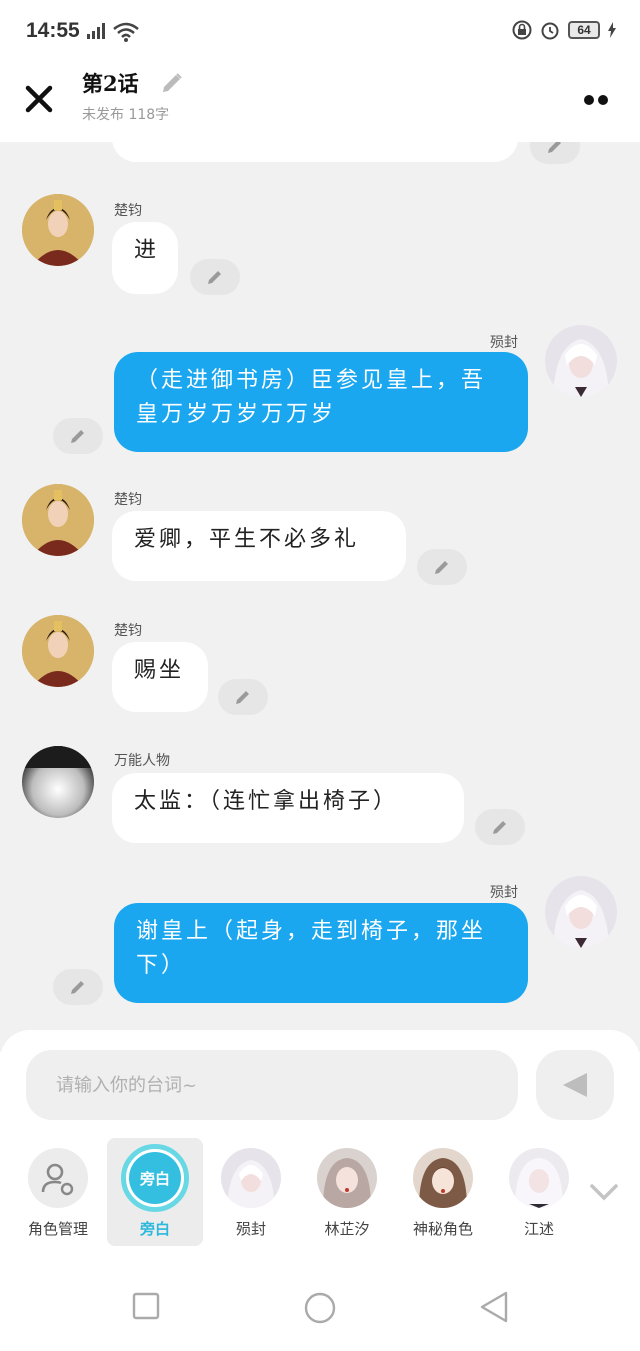 The width and height of the screenshot is (640, 1351). What do you see at coordinates (126, 115) in the screenshot?
I see `page-subtitle: 未发布 118字` at bounding box center [126, 115].